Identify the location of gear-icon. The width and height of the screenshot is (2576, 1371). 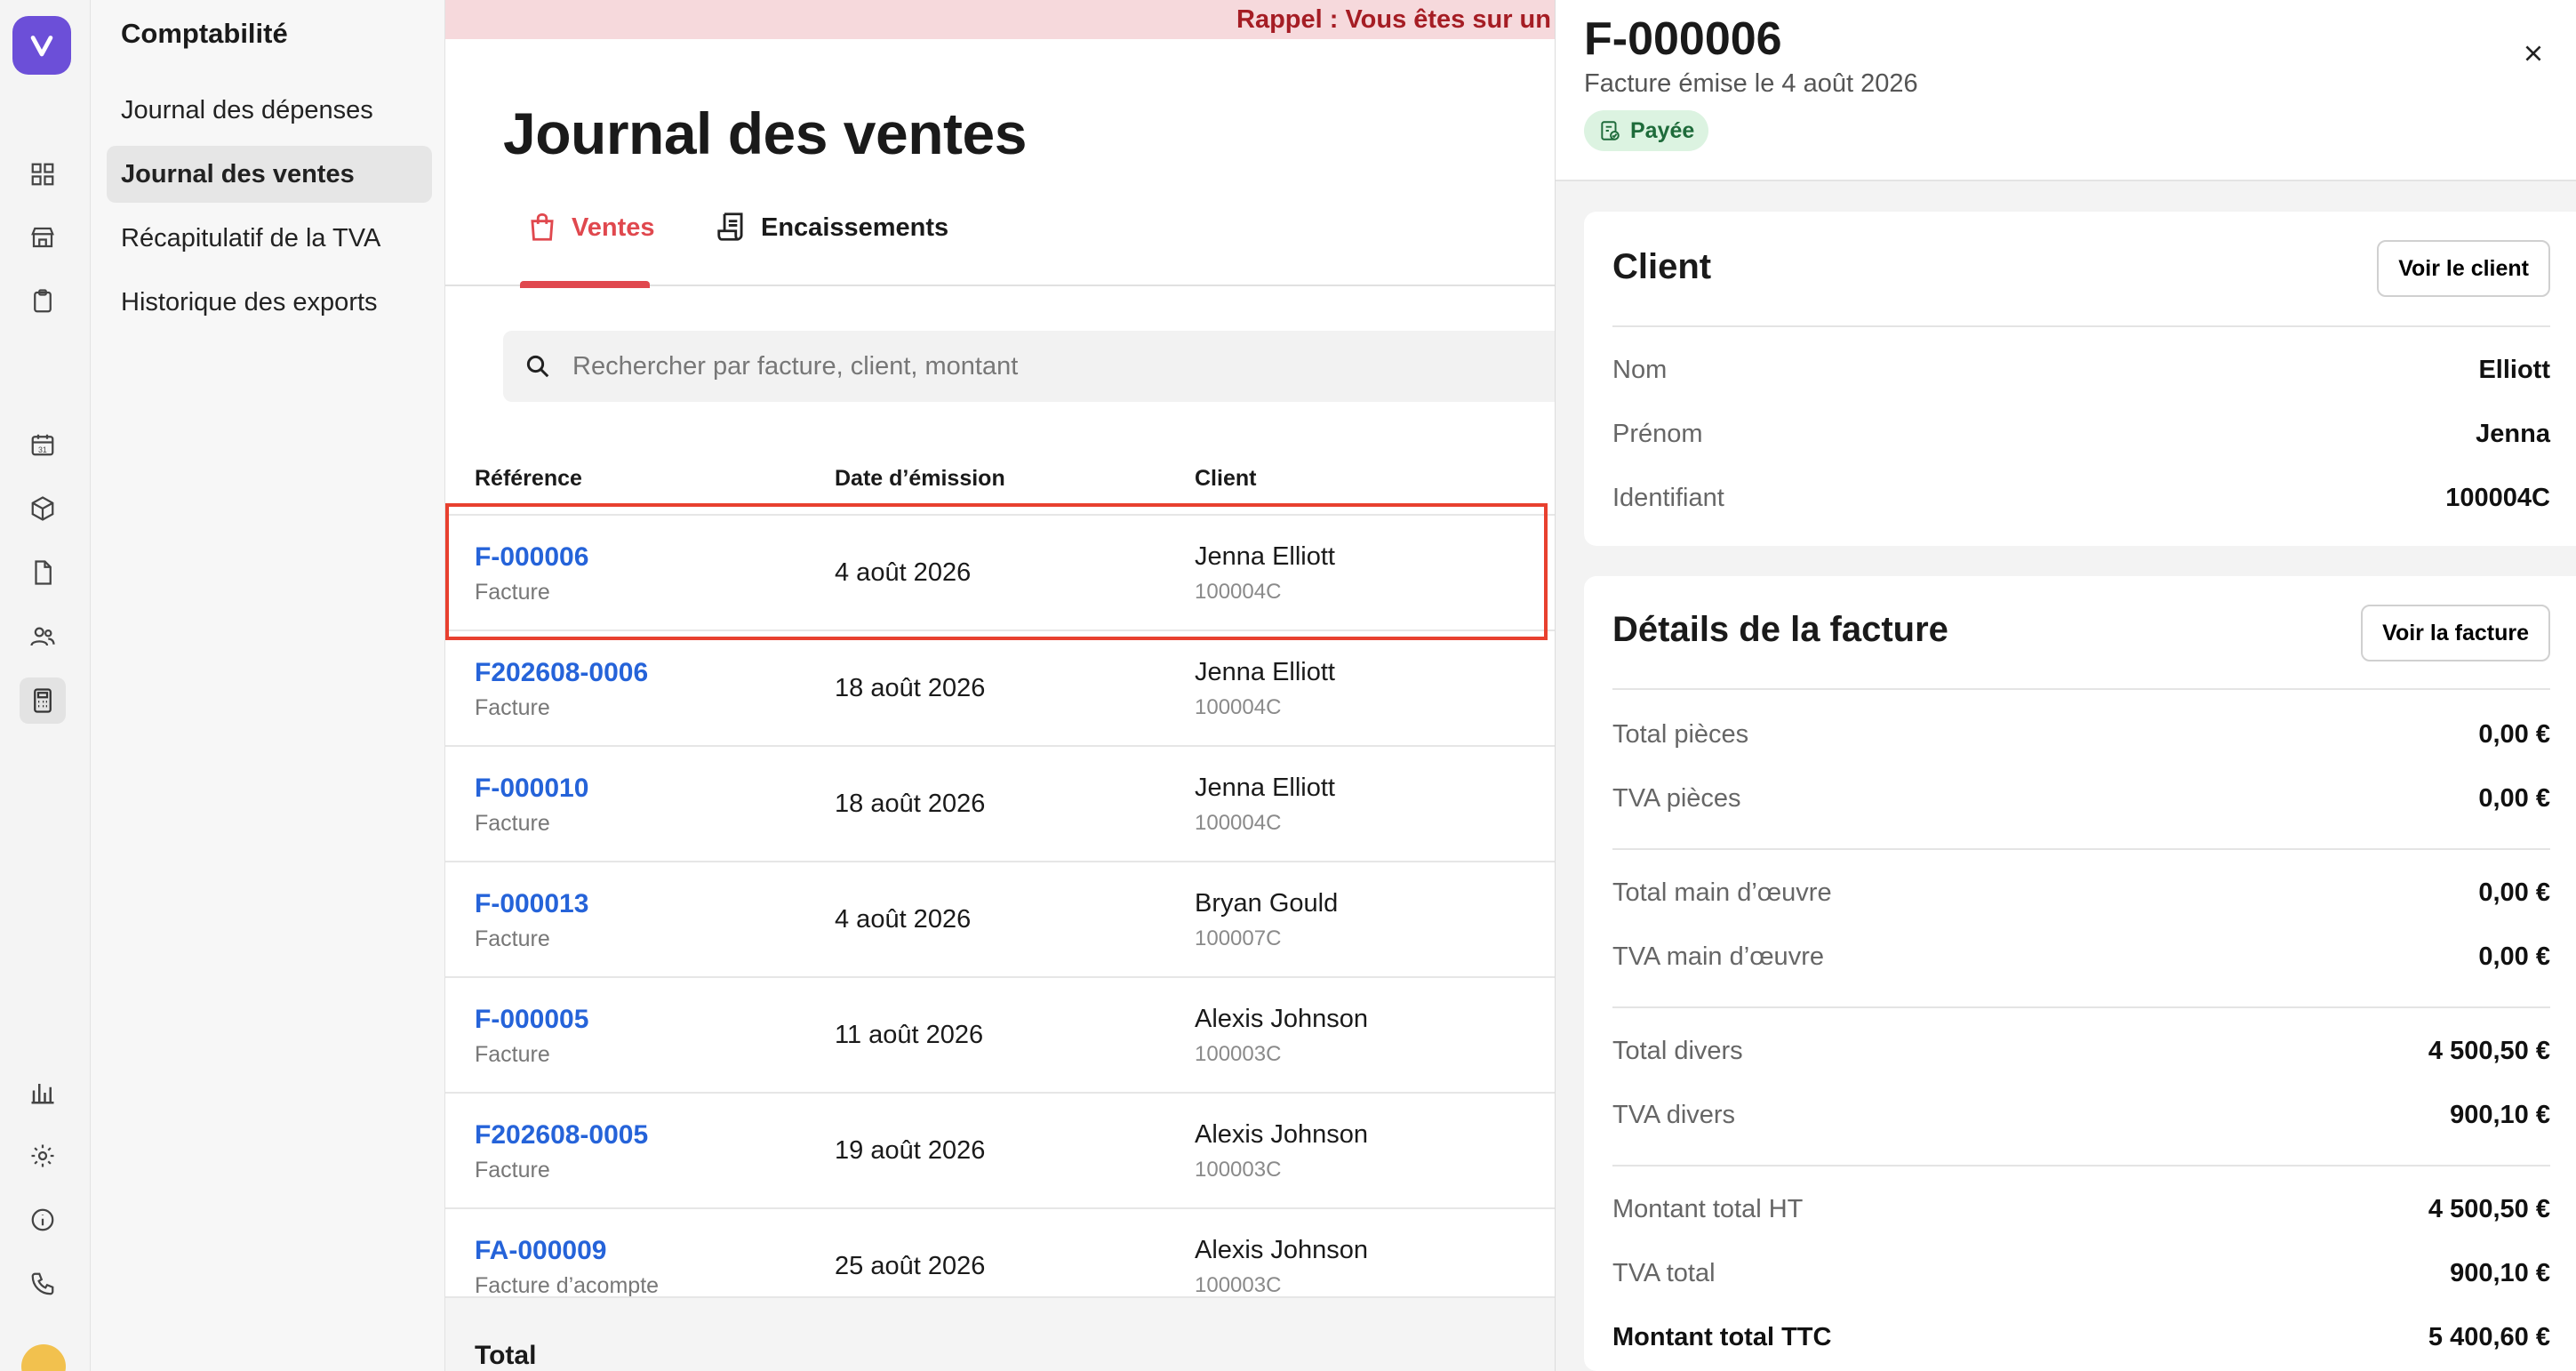
(43, 1156).